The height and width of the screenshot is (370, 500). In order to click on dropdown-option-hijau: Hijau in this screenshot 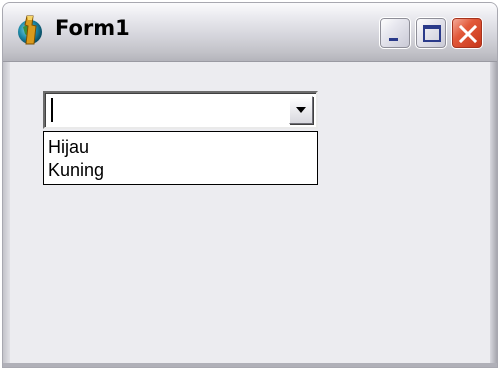, I will do `click(68, 147)`.